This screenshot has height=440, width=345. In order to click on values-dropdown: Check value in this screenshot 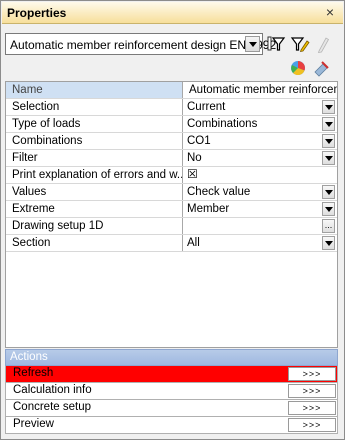, I will do `click(260, 192)`.